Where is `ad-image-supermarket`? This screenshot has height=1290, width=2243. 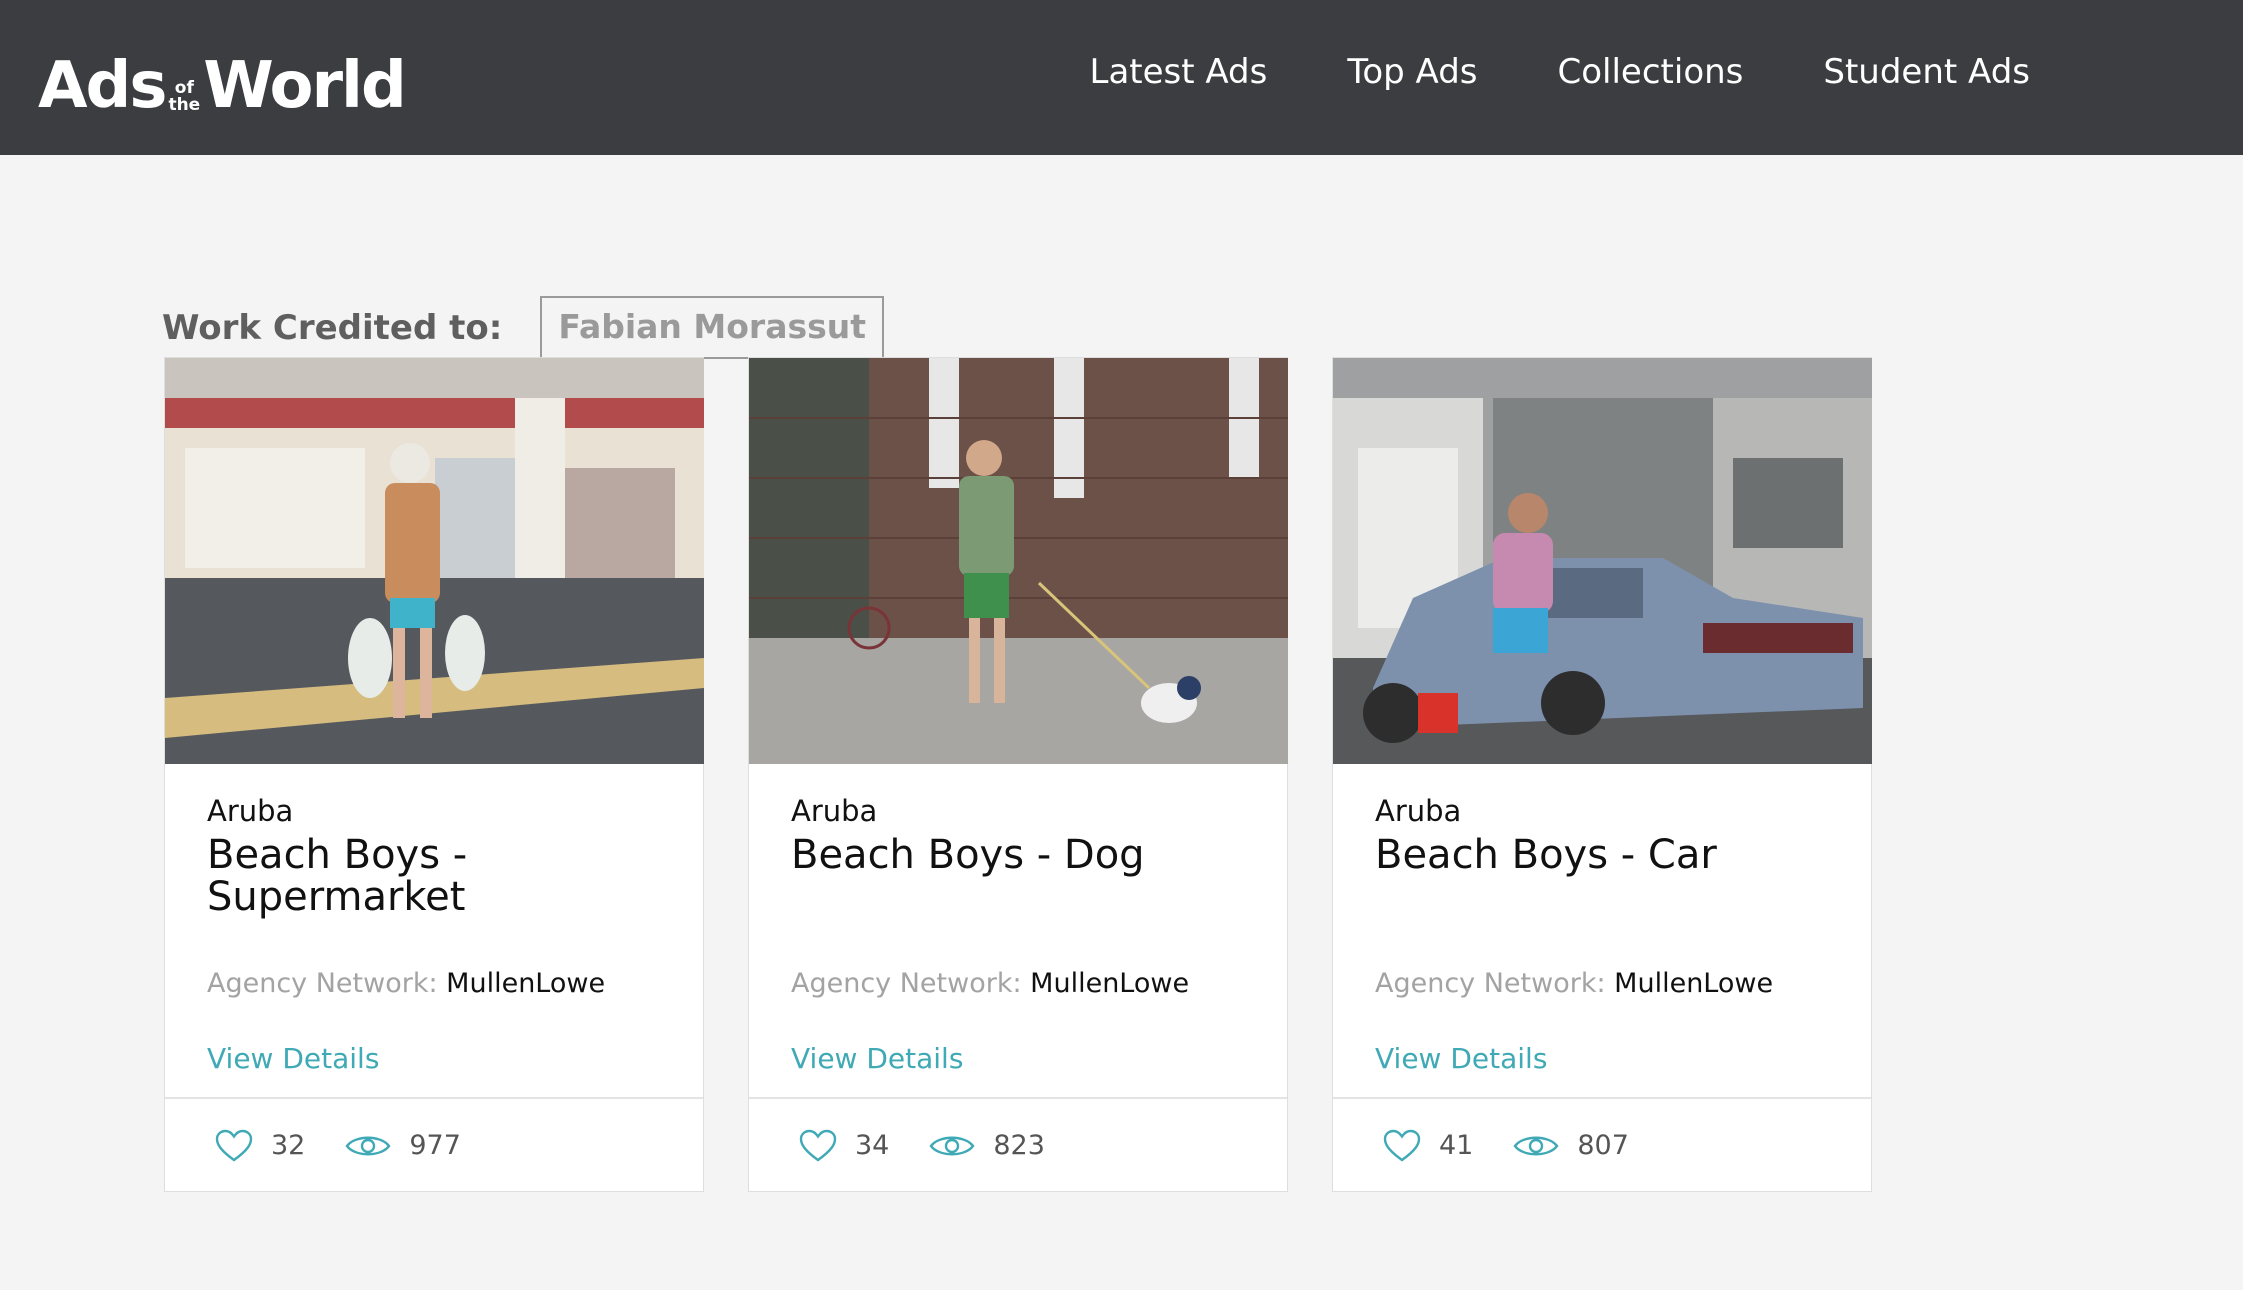 ad-image-supermarket is located at coordinates (434, 561).